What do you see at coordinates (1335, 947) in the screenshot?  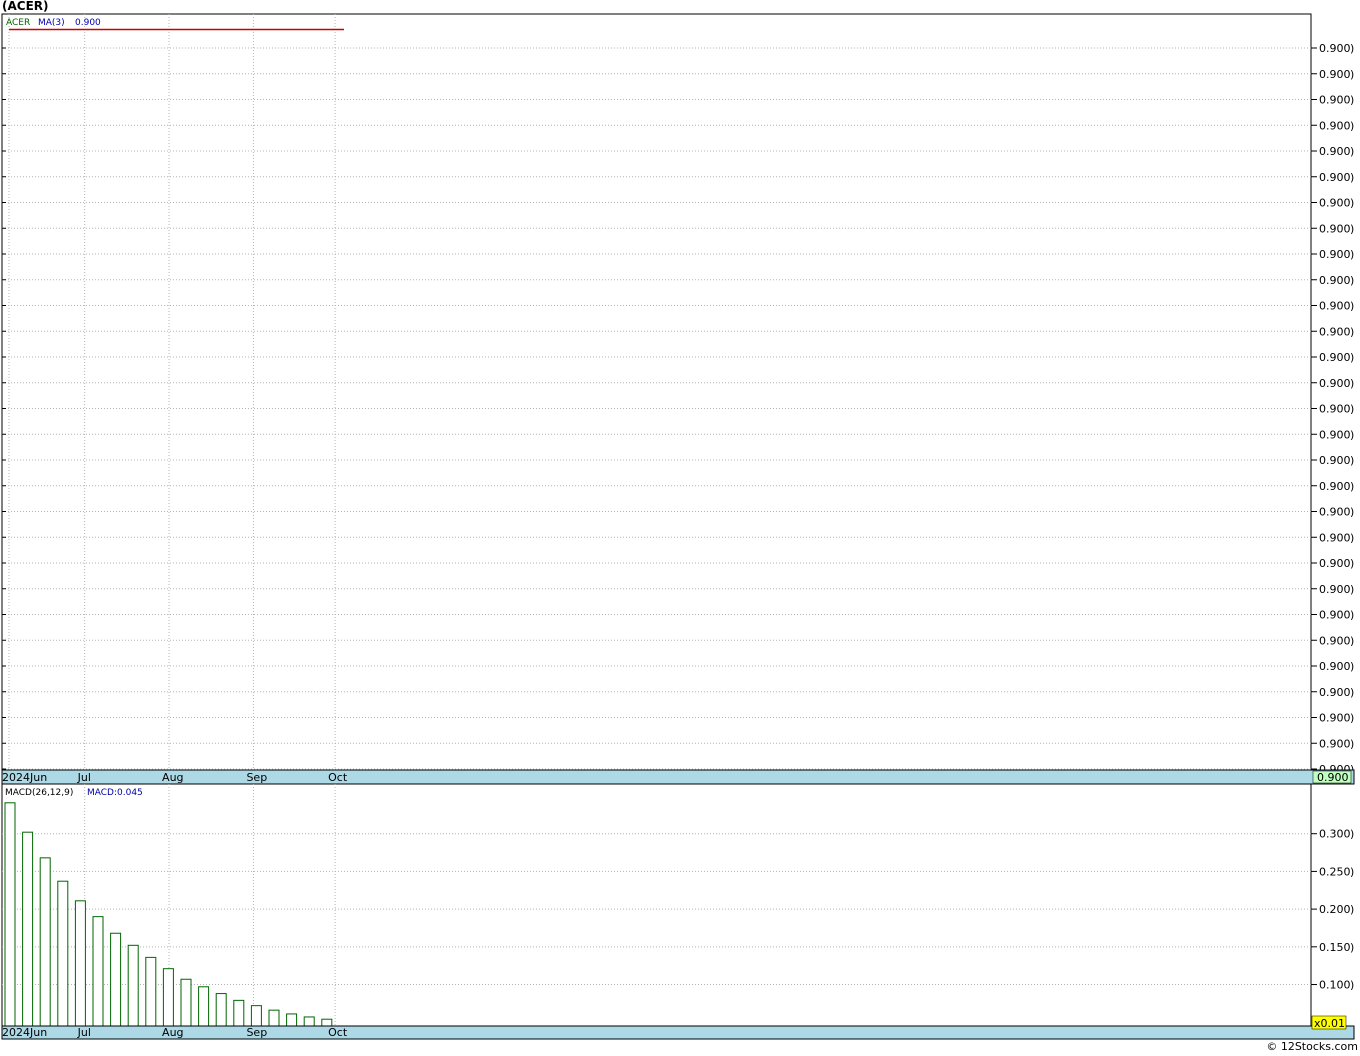 I see `macd-y-tick-label: 0.150` at bounding box center [1335, 947].